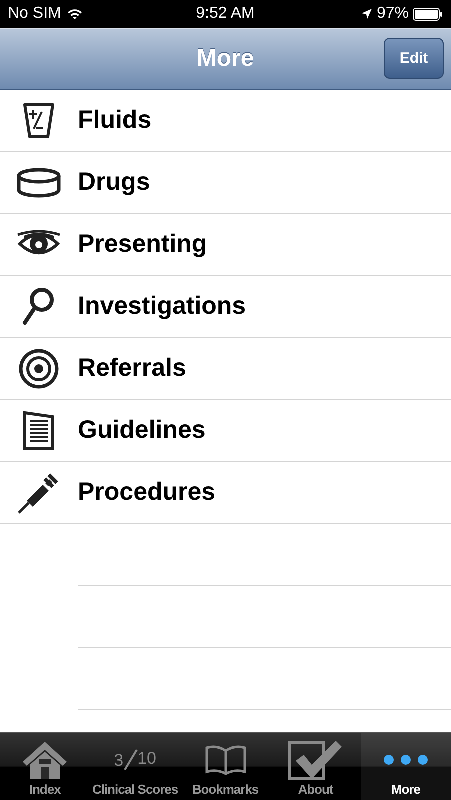 This screenshot has width=451, height=800. Describe the element at coordinates (119, 761) in the screenshot. I see `score-numerator-text: 3` at that location.